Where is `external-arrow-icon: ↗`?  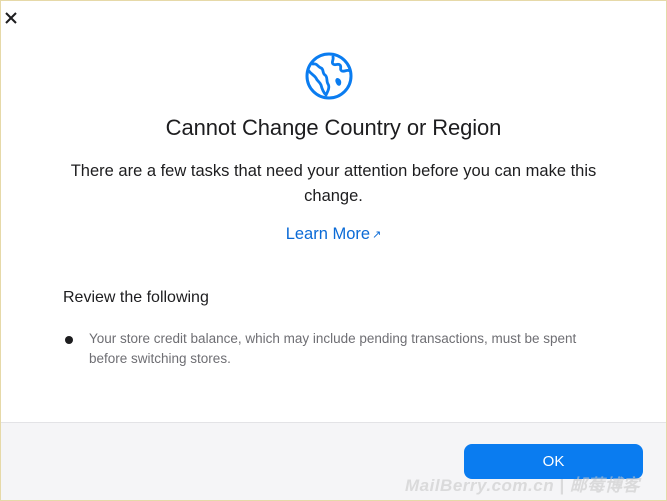 external-arrow-icon: ↗ is located at coordinates (377, 235).